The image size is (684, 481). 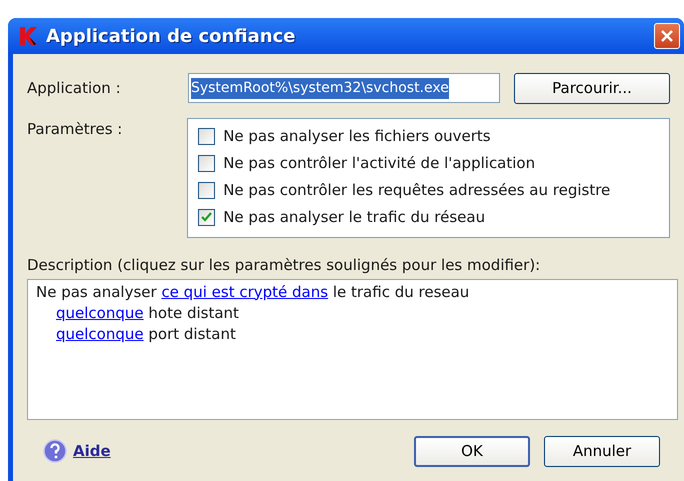 I want to click on help-icon, so click(x=55, y=451).